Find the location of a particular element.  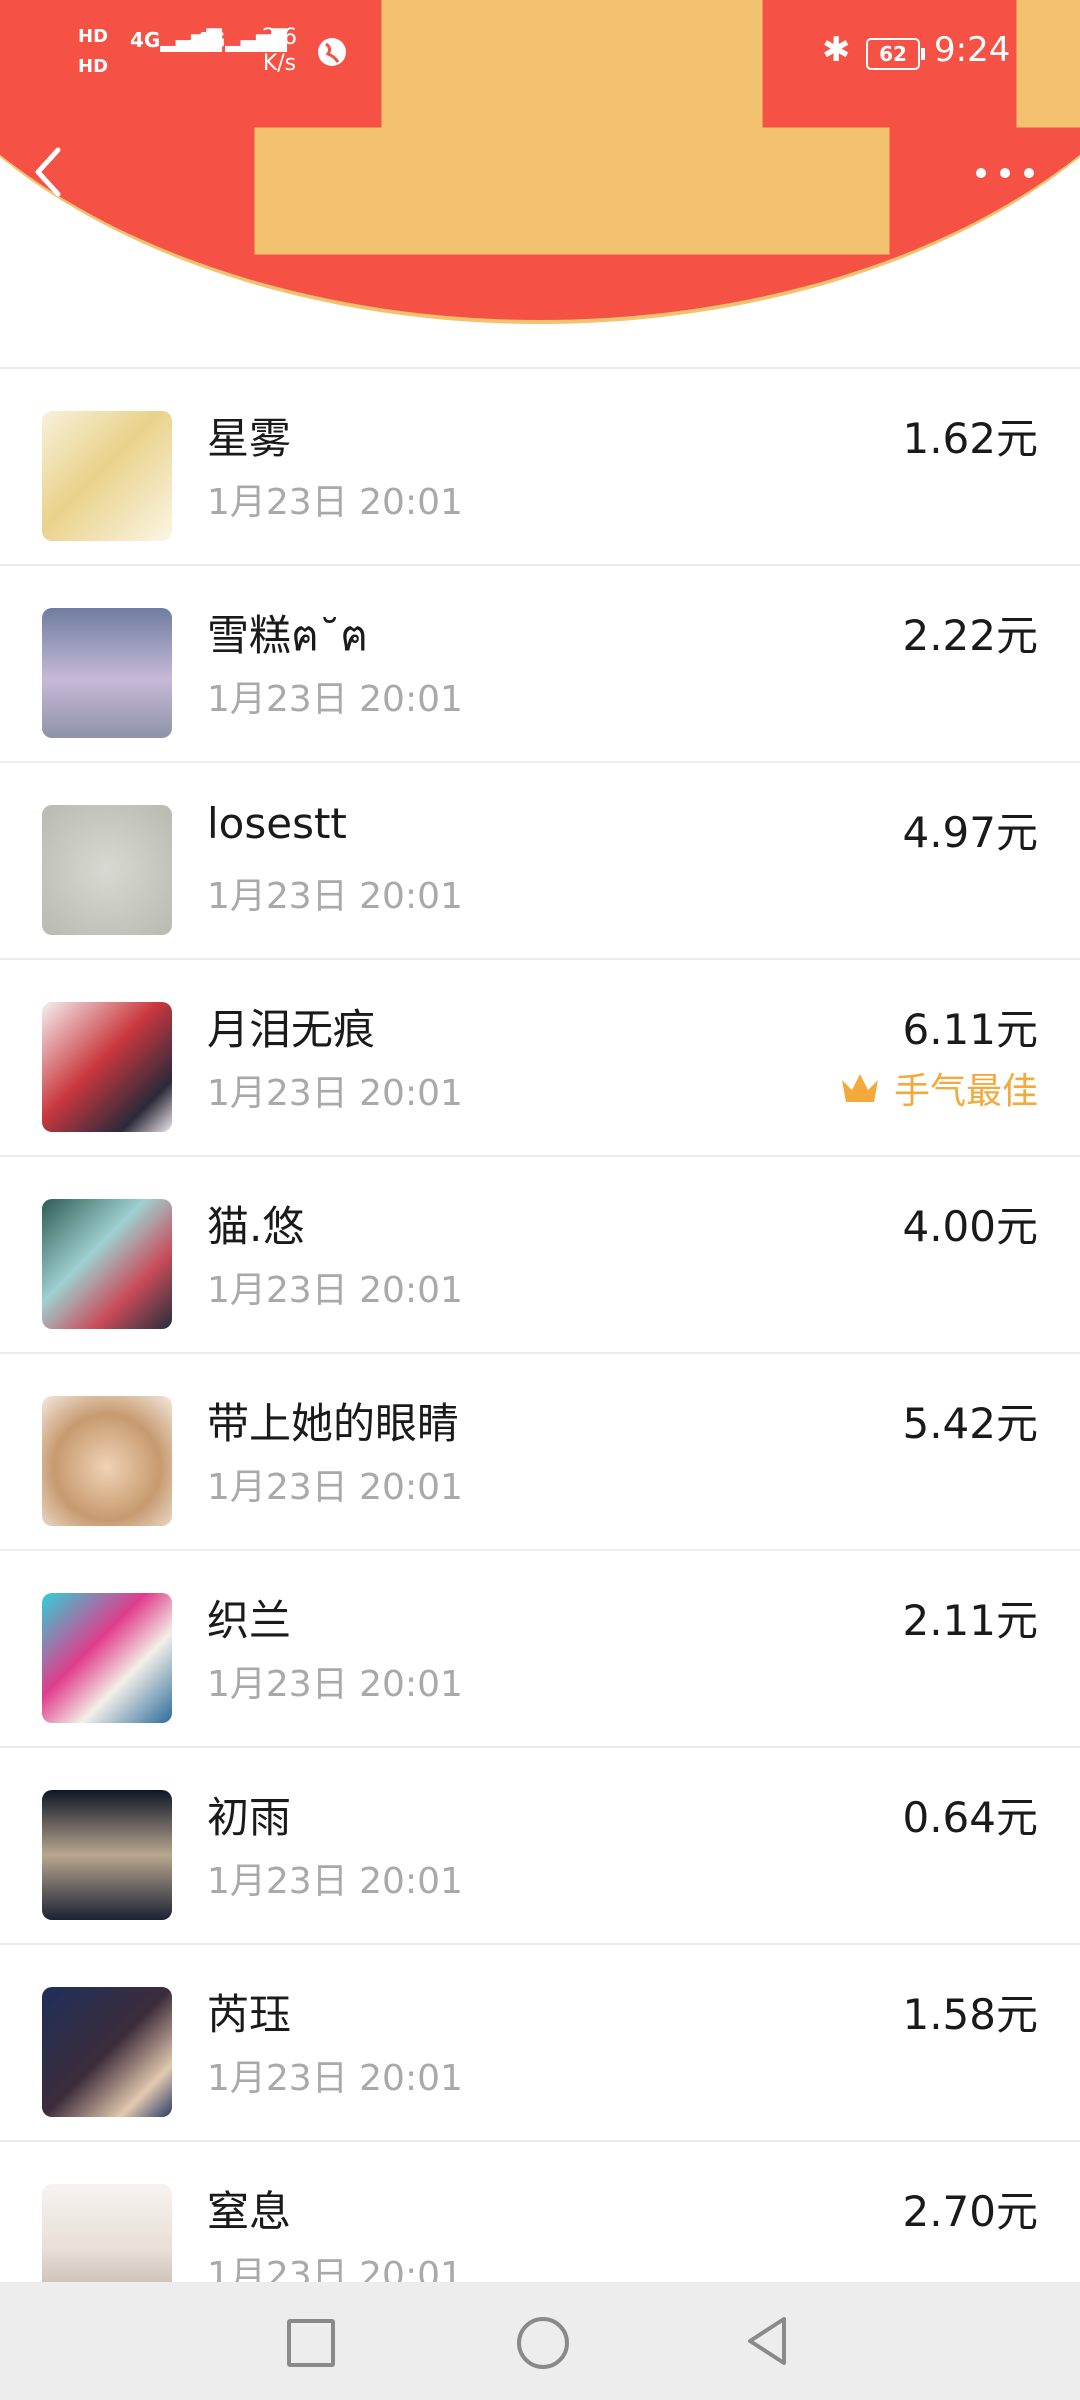

speed-unit: K/s is located at coordinates (279, 63).